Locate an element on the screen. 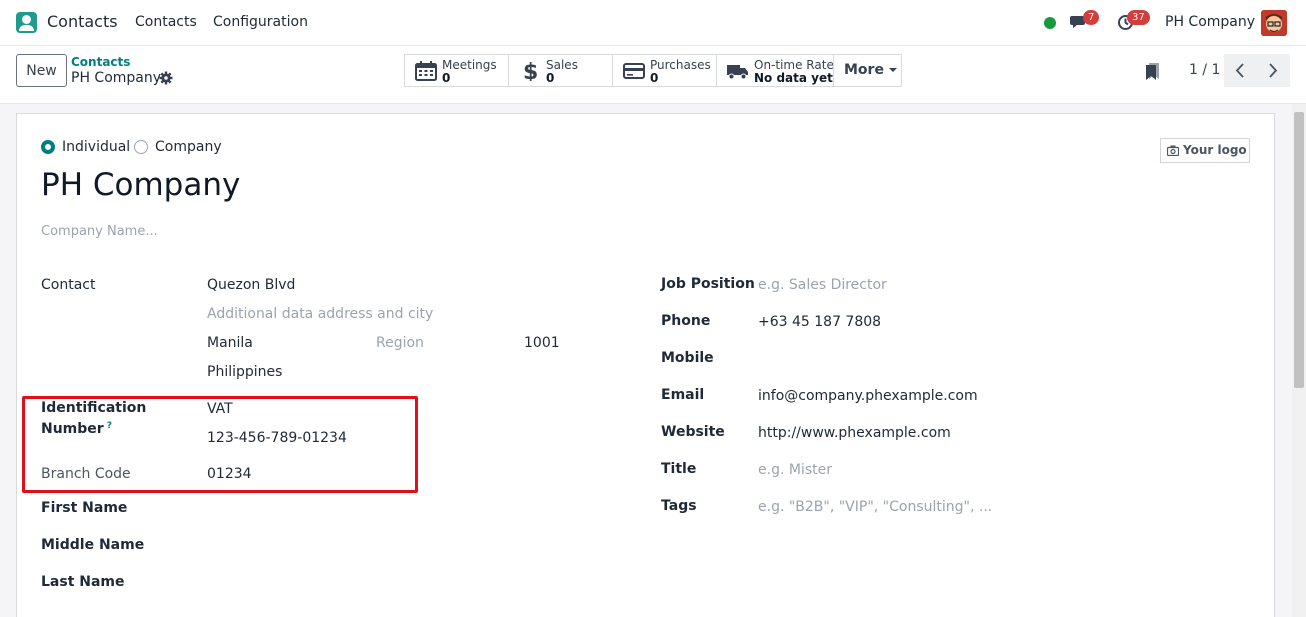 The image size is (1306, 617). scrollbar is located at coordinates (1299, 360).